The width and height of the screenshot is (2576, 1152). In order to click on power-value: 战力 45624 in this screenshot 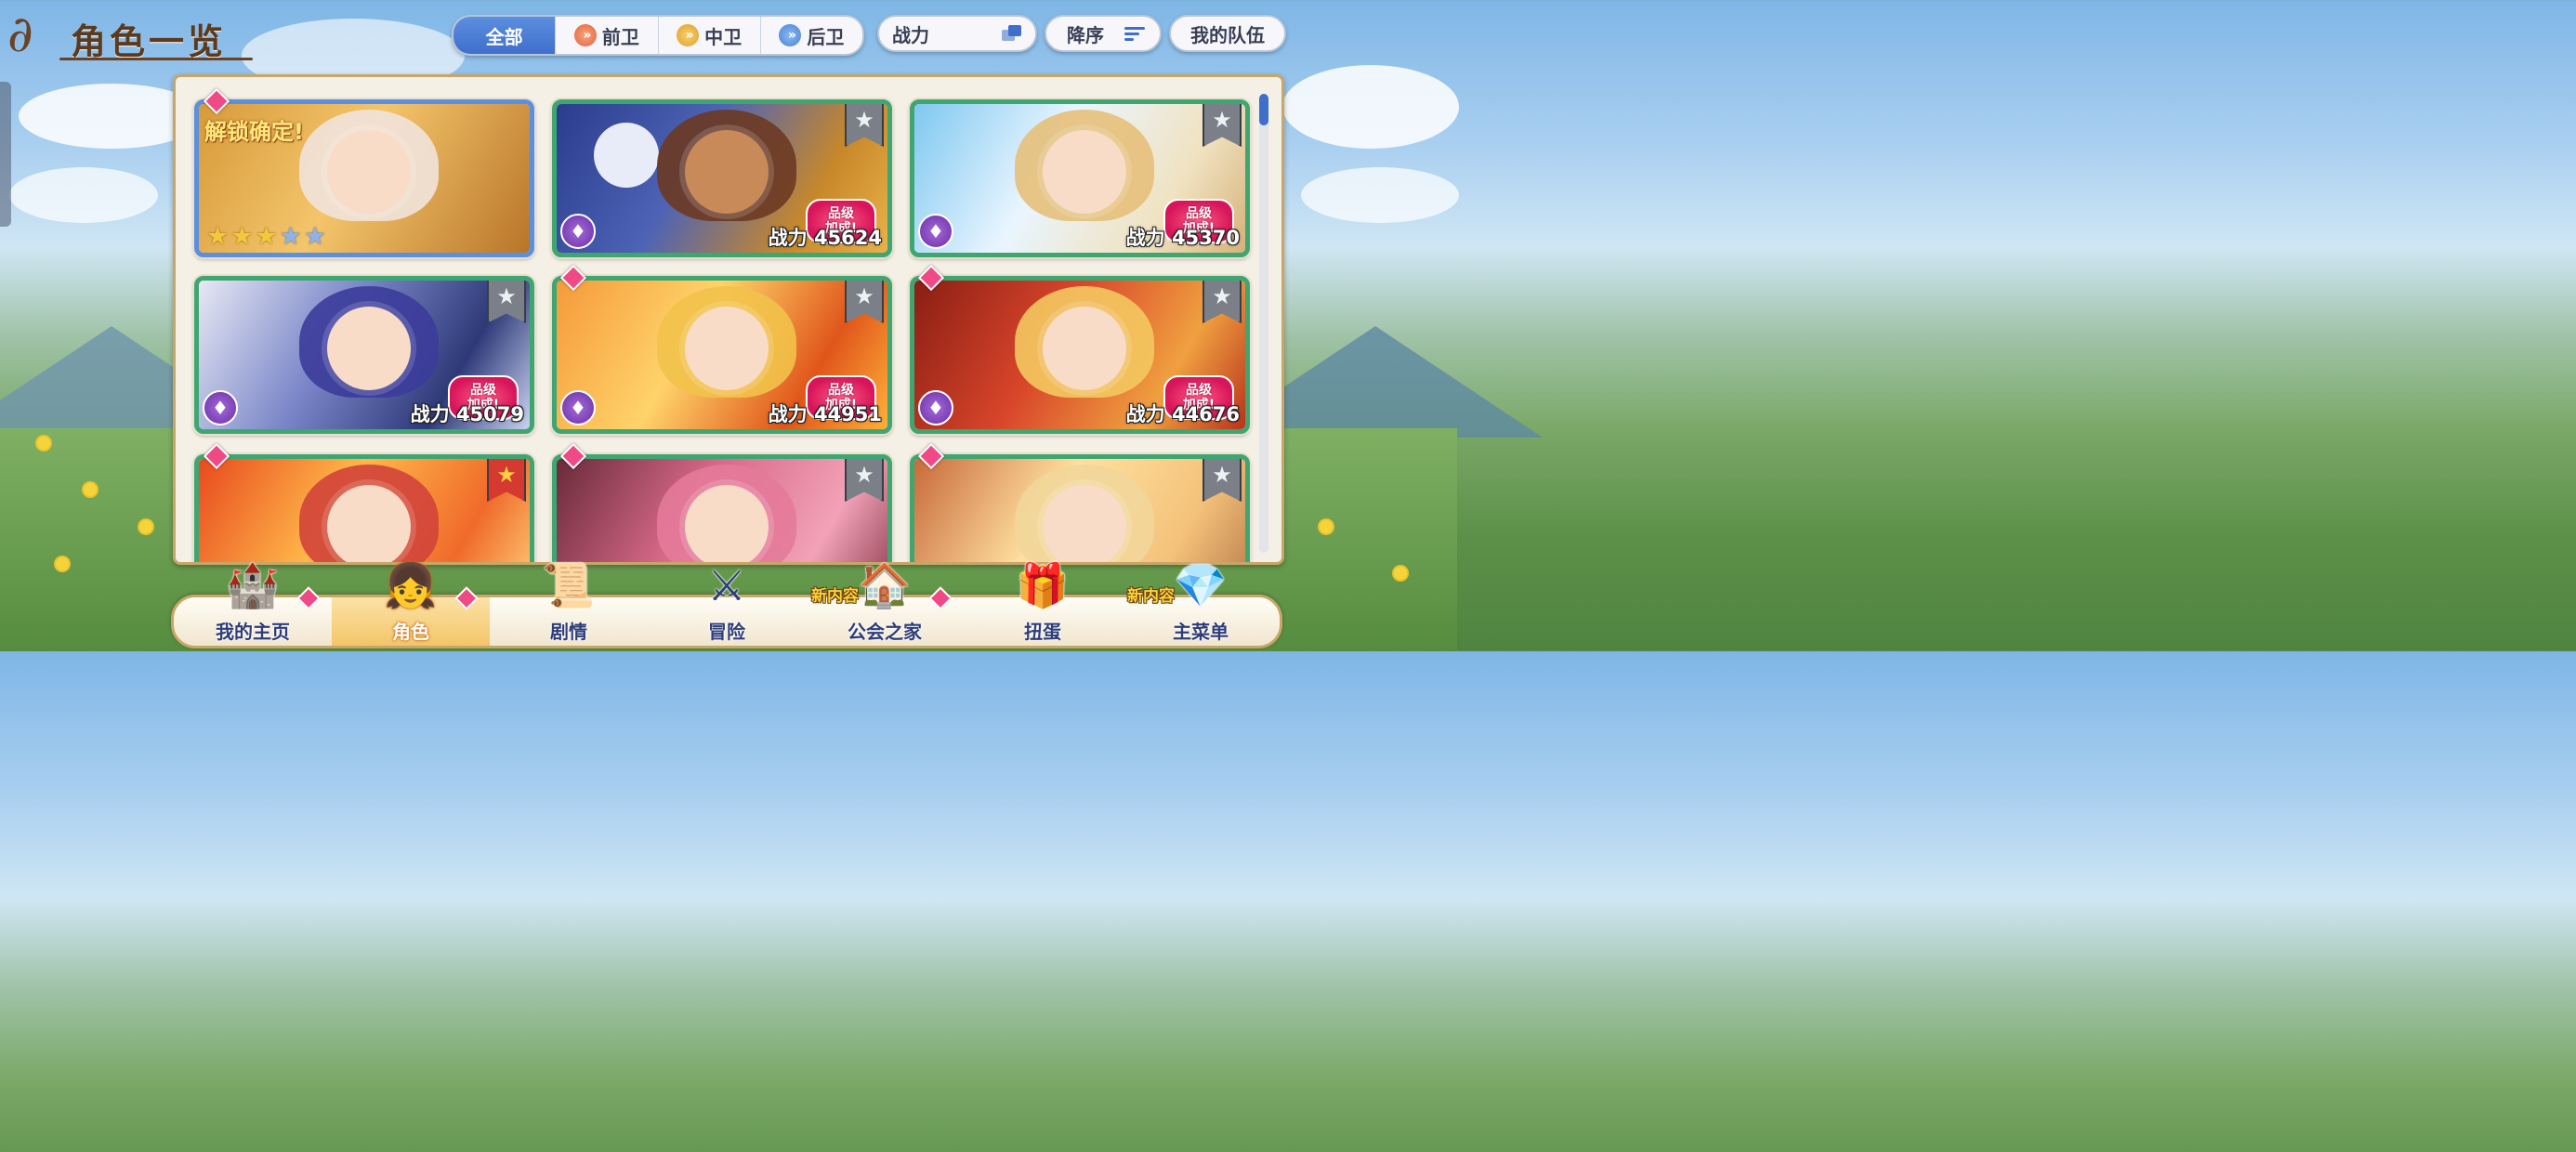, I will do `click(825, 237)`.